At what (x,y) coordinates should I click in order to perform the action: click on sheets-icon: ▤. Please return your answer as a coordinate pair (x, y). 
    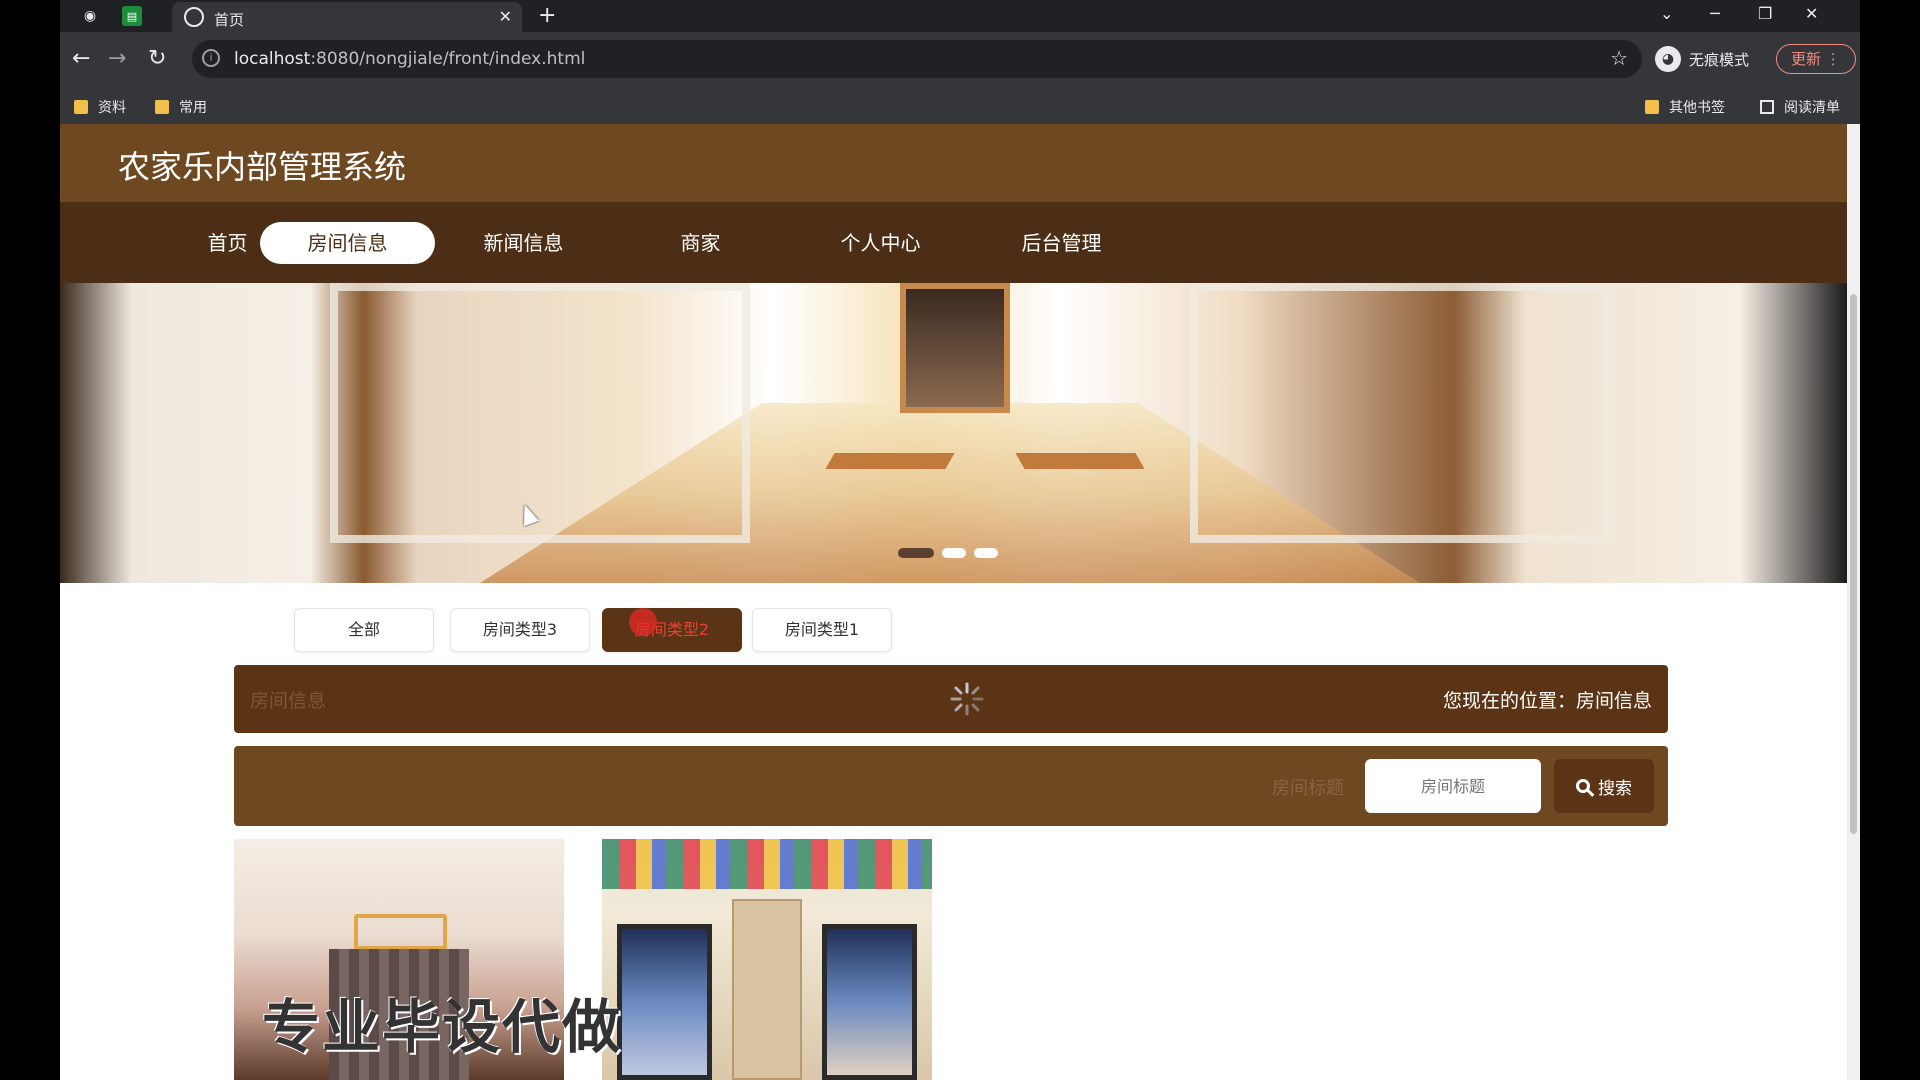
    Looking at the image, I should click on (132, 16).